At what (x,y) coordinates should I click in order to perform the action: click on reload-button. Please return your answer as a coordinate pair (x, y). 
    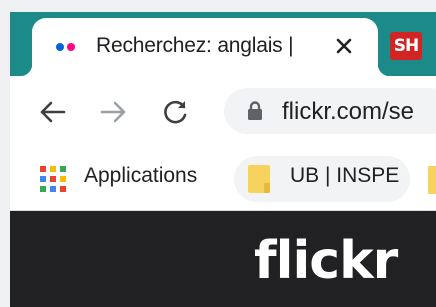
    Looking at the image, I should click on (176, 112).